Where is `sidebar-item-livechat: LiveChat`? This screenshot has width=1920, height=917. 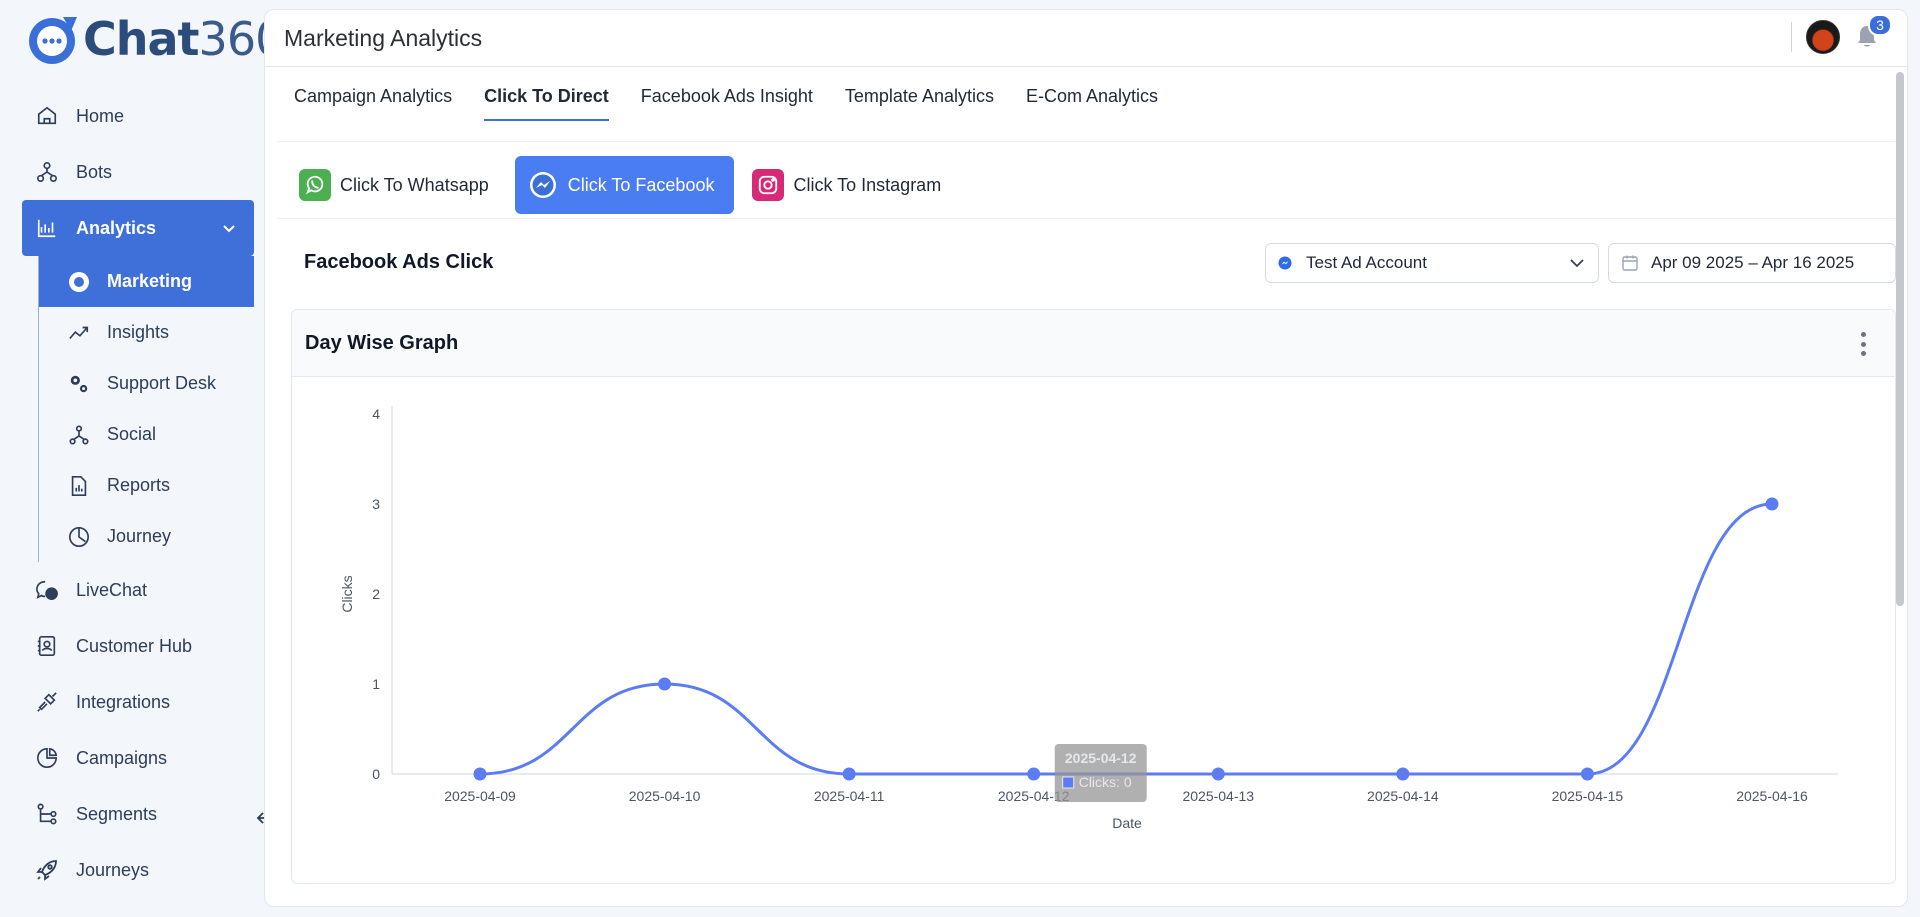
sidebar-item-livechat: LiveChat is located at coordinates (138, 590).